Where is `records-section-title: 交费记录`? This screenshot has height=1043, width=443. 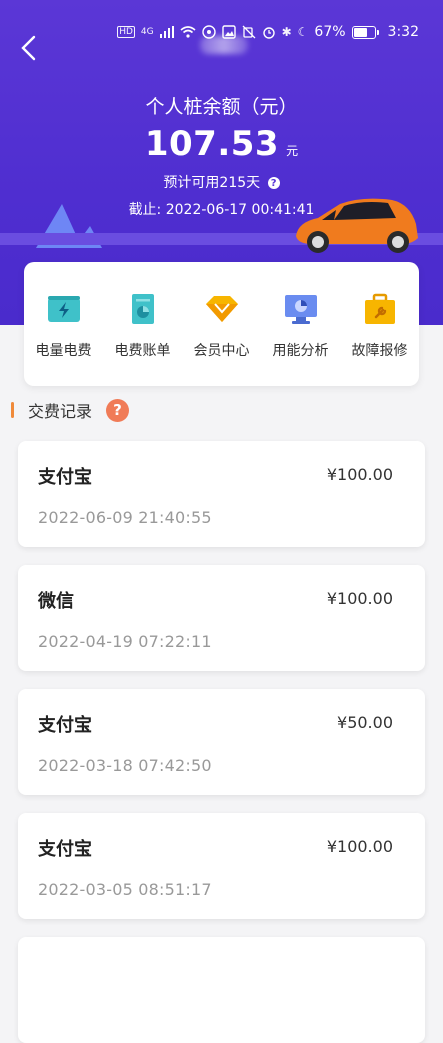 records-section-title: 交费记录 is located at coordinates (60, 411).